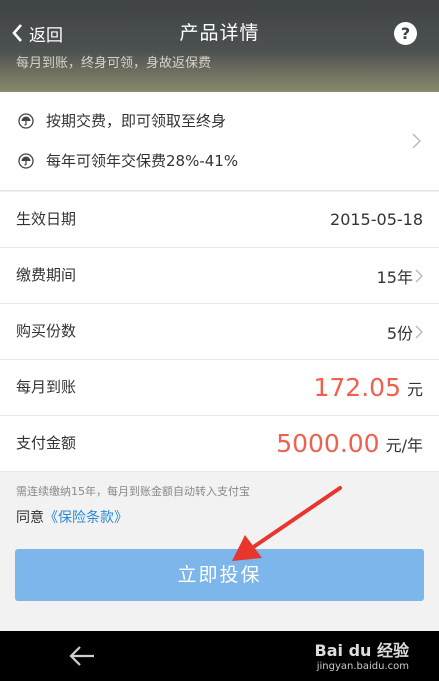 This screenshot has height=681, width=439. What do you see at coordinates (86, 518) in the screenshot?
I see `terms-link: 《保险条款》` at bounding box center [86, 518].